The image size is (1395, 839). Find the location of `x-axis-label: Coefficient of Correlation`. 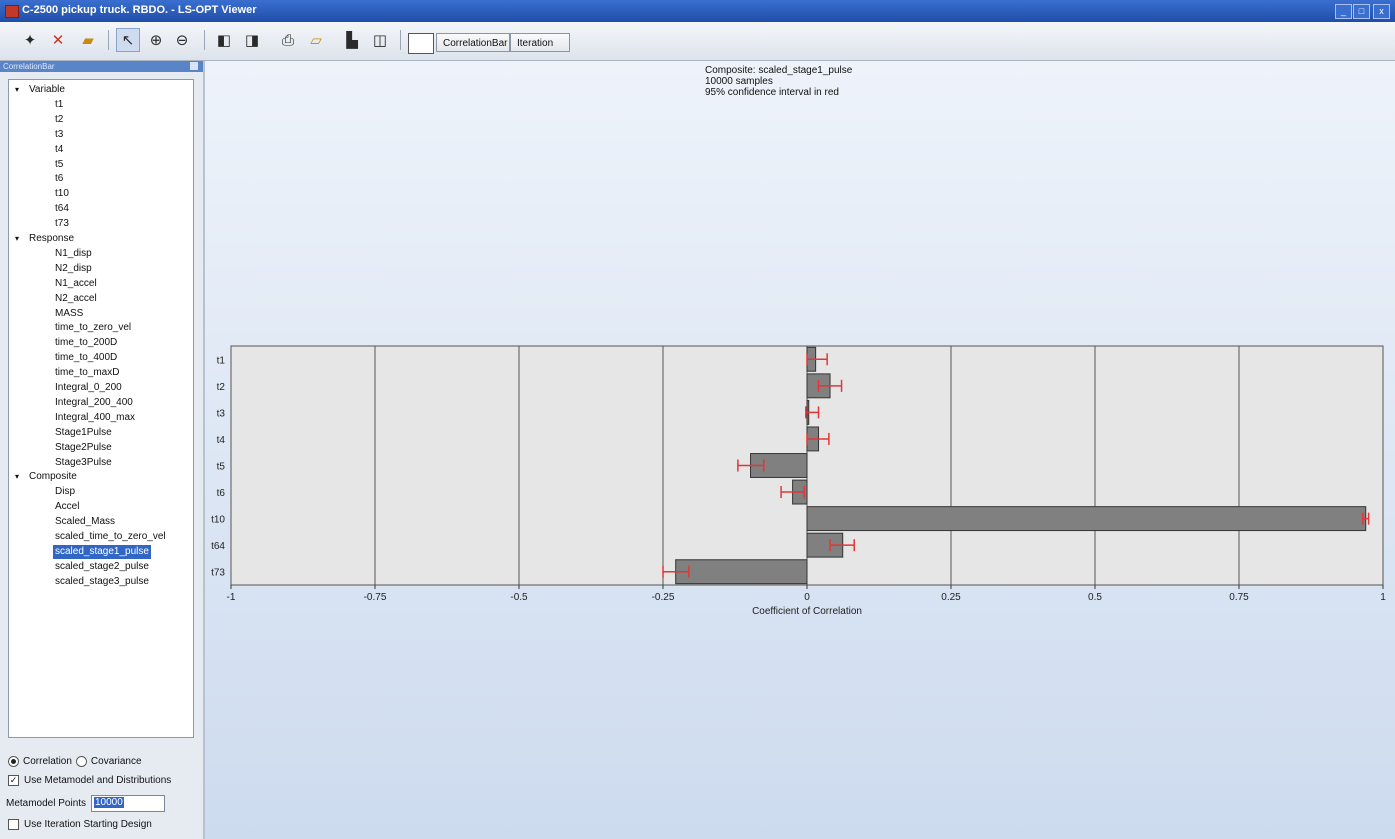

x-axis-label: Coefficient of Correlation is located at coordinates (807, 611).